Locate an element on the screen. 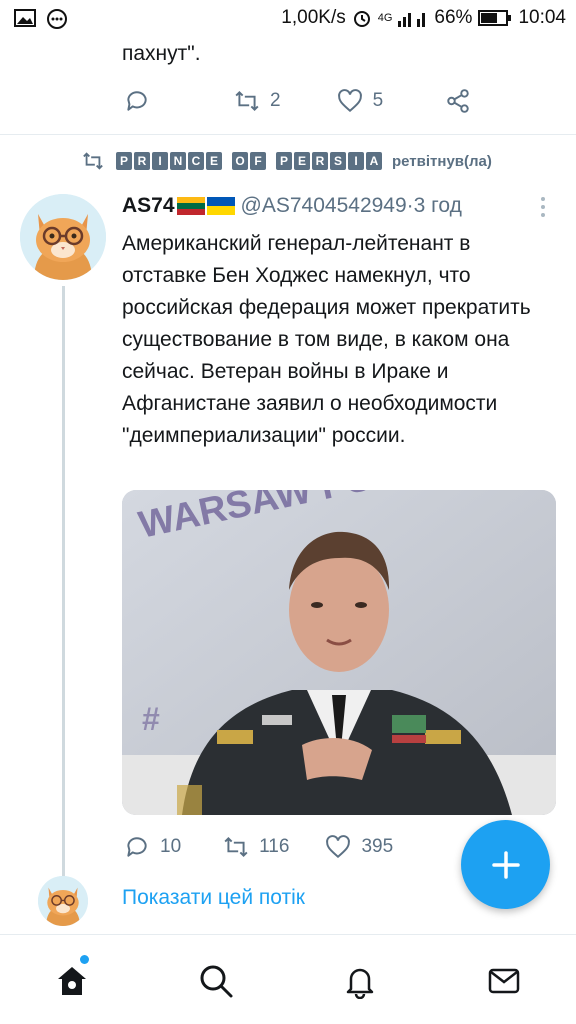 This screenshot has width=576, height=1024. retweeter-name-letter: C is located at coordinates (196, 161).